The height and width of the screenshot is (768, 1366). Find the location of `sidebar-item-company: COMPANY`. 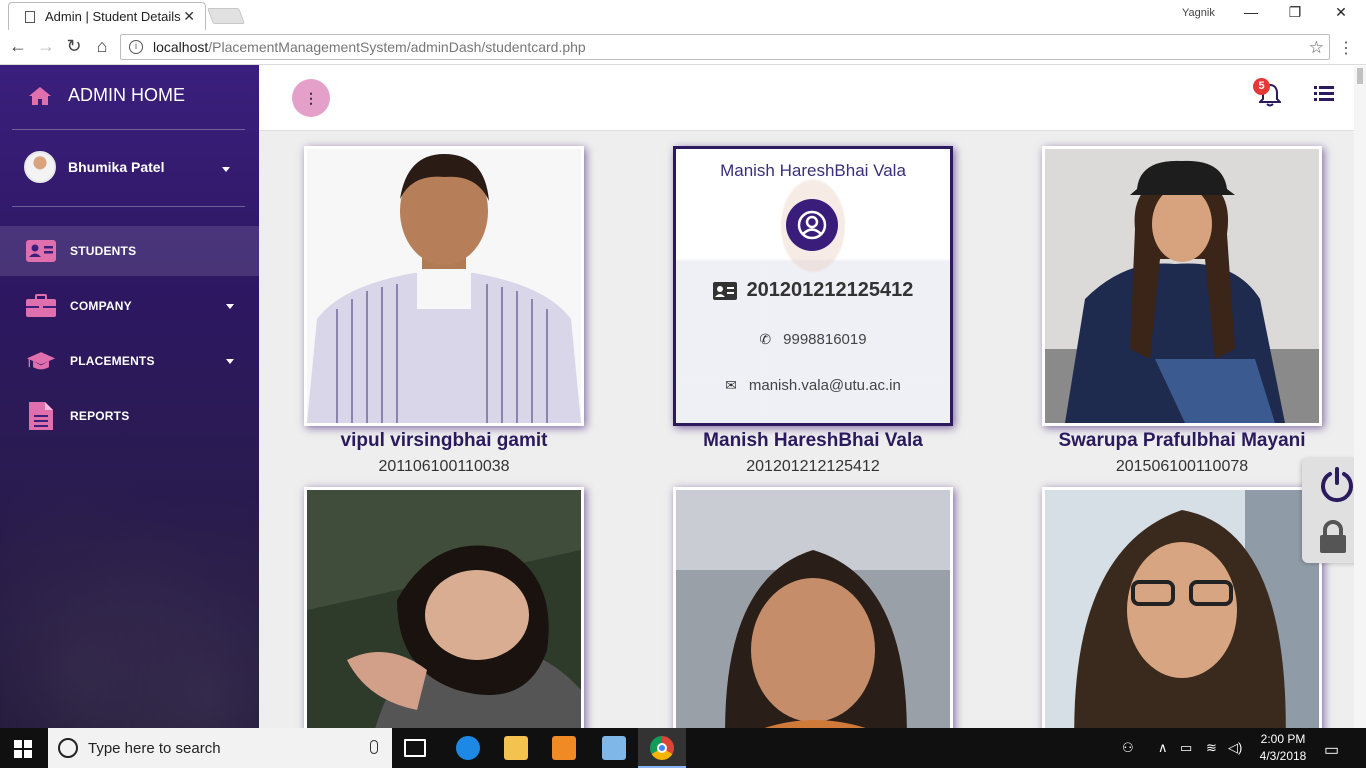

sidebar-item-company: COMPANY is located at coordinates (129, 306).